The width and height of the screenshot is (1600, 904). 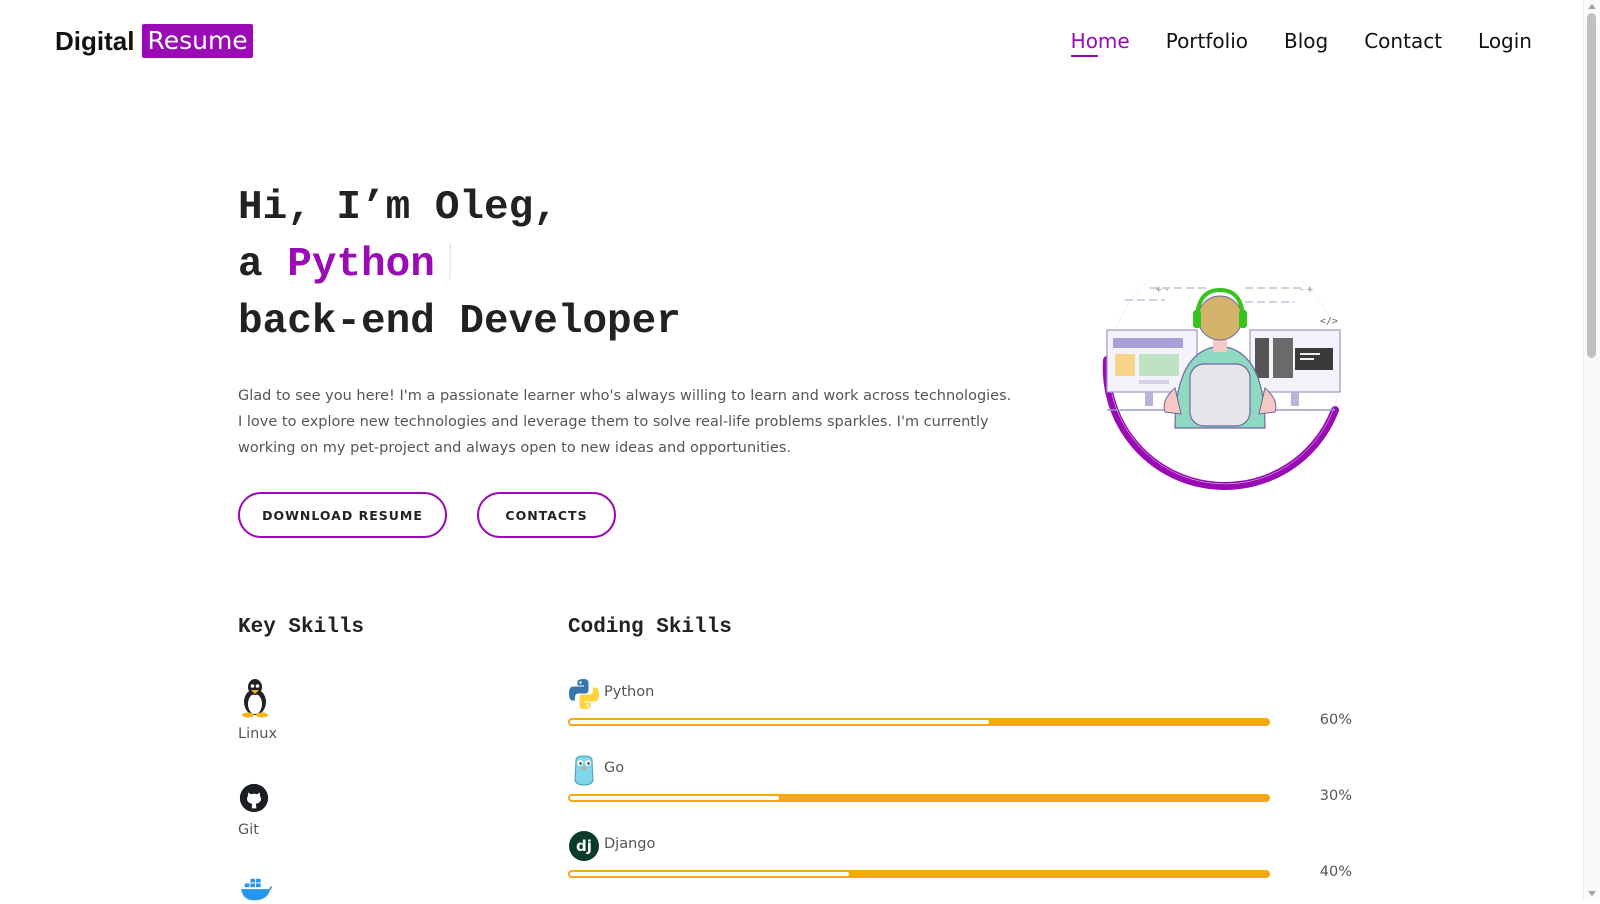 I want to click on key-skill-label: Linux, so click(x=258, y=734).